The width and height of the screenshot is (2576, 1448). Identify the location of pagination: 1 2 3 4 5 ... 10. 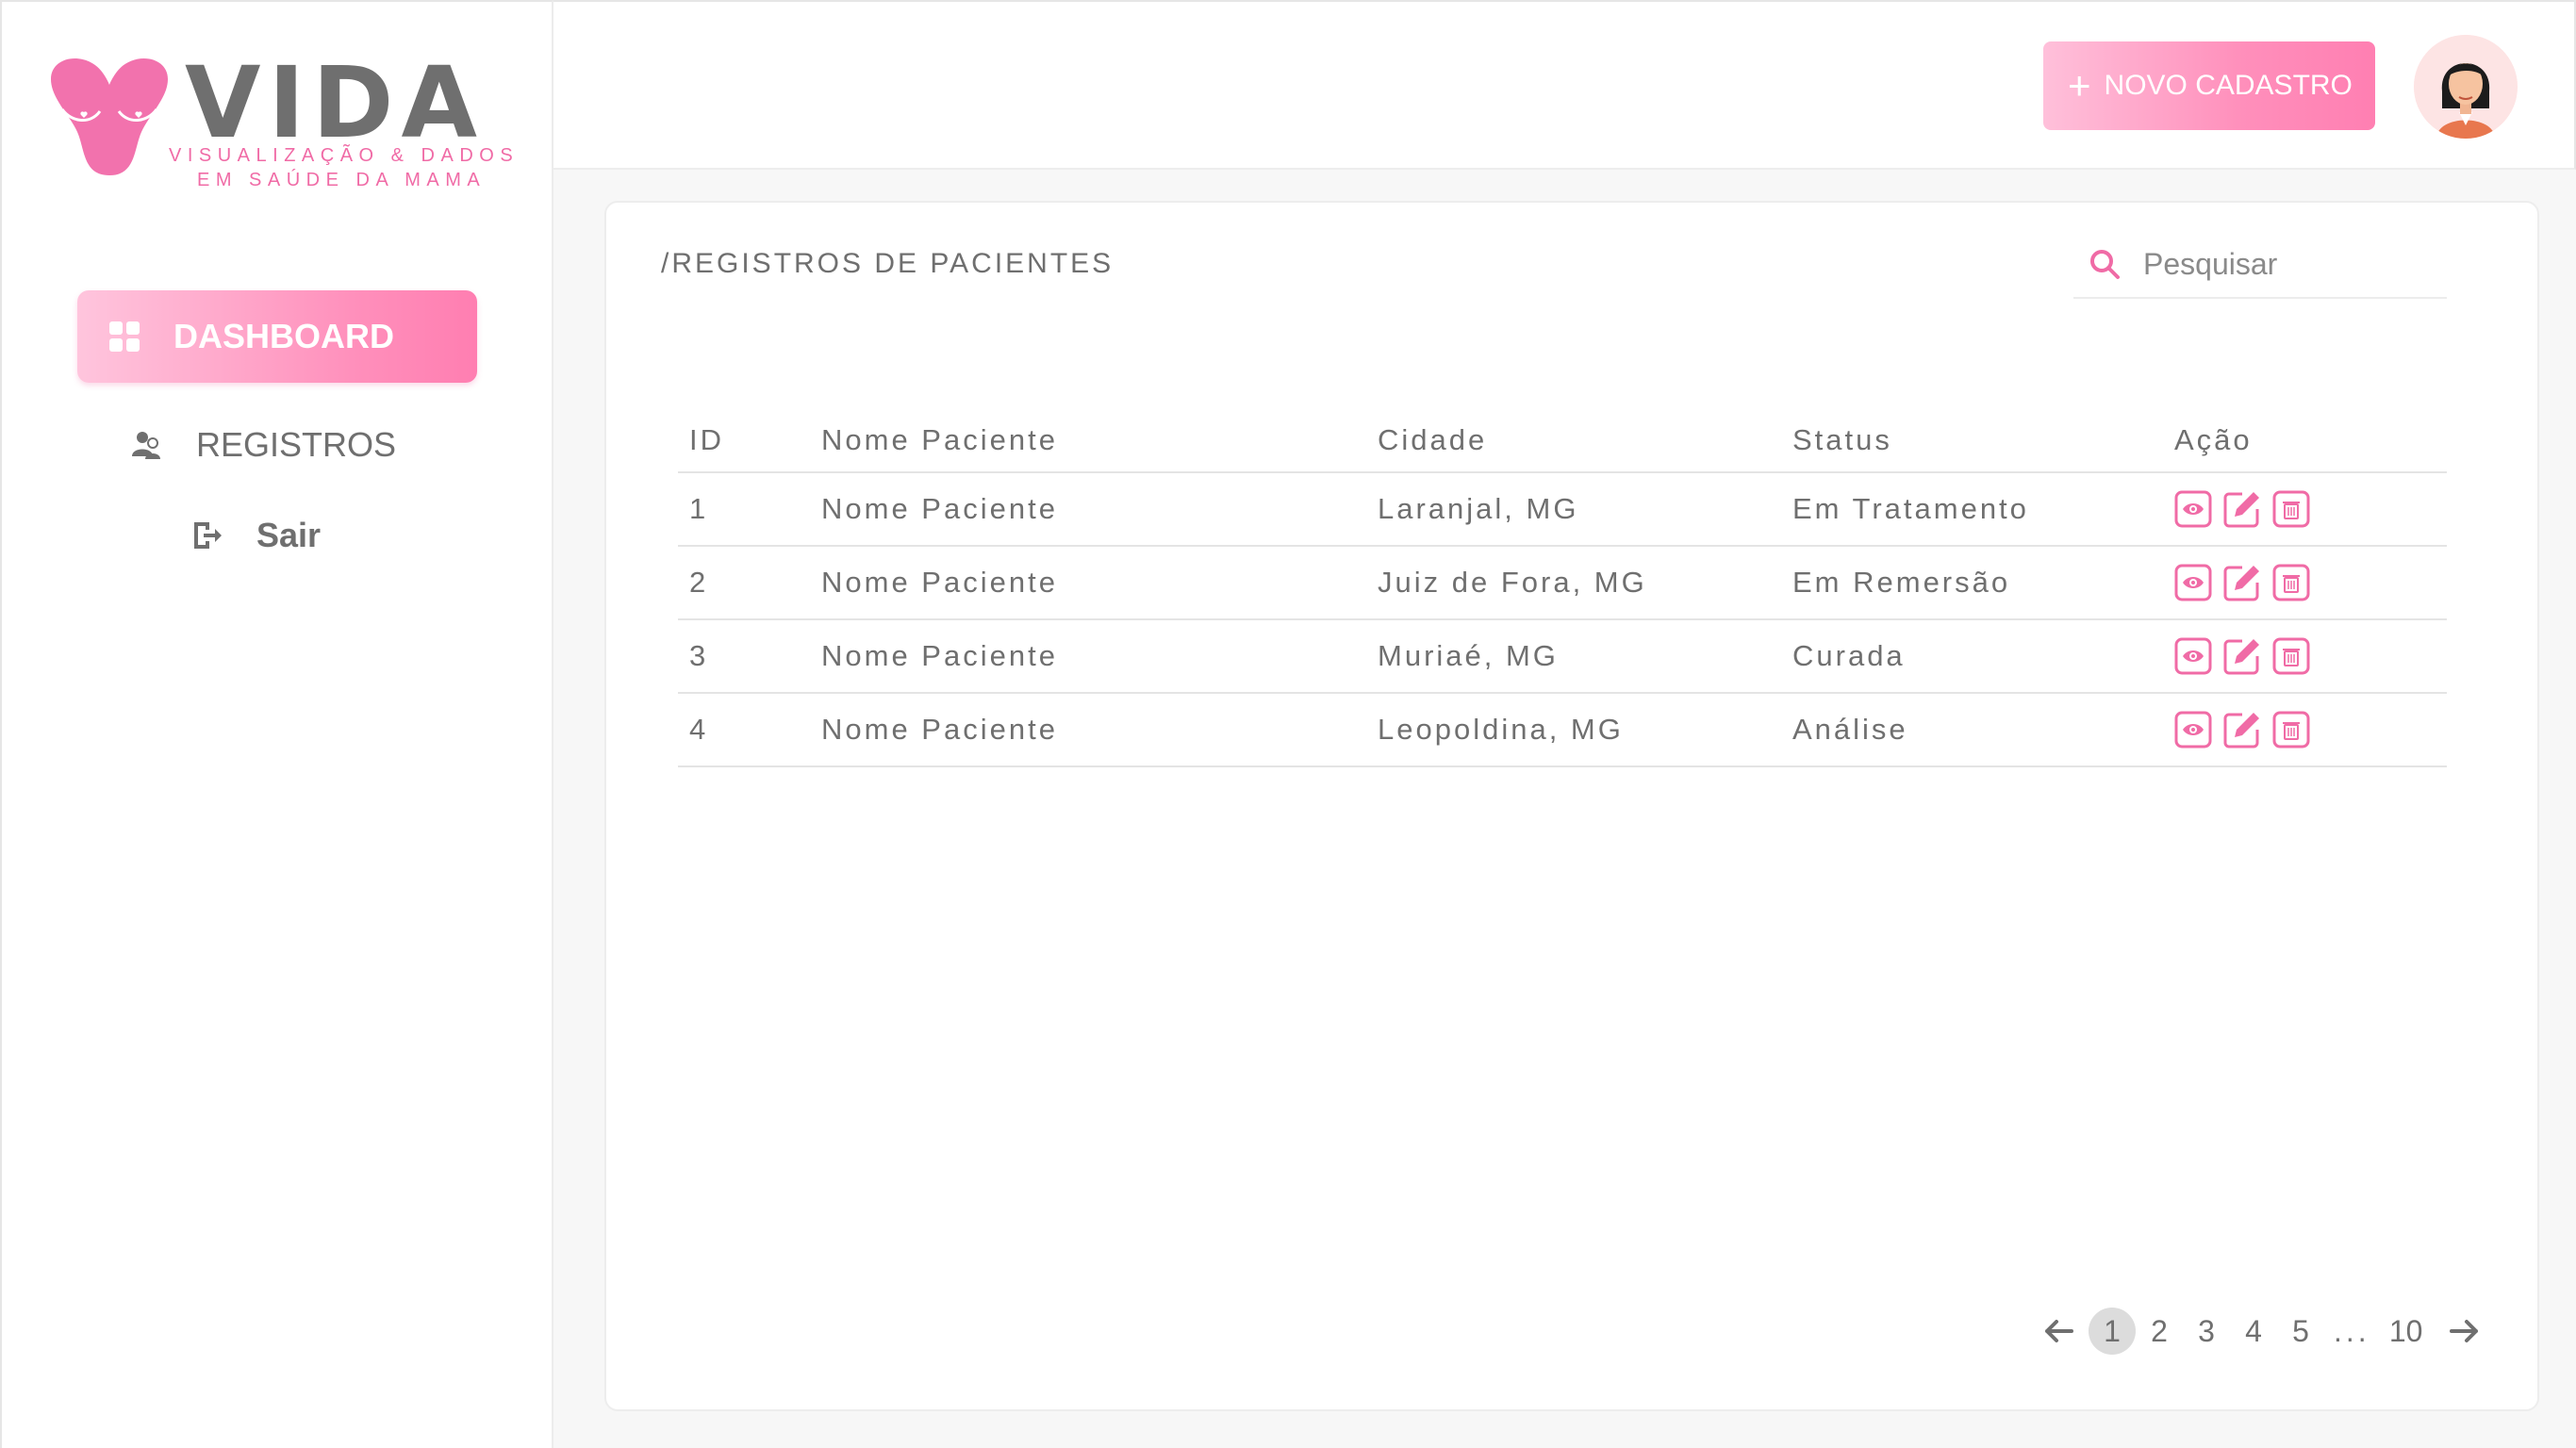
(2261, 1331).